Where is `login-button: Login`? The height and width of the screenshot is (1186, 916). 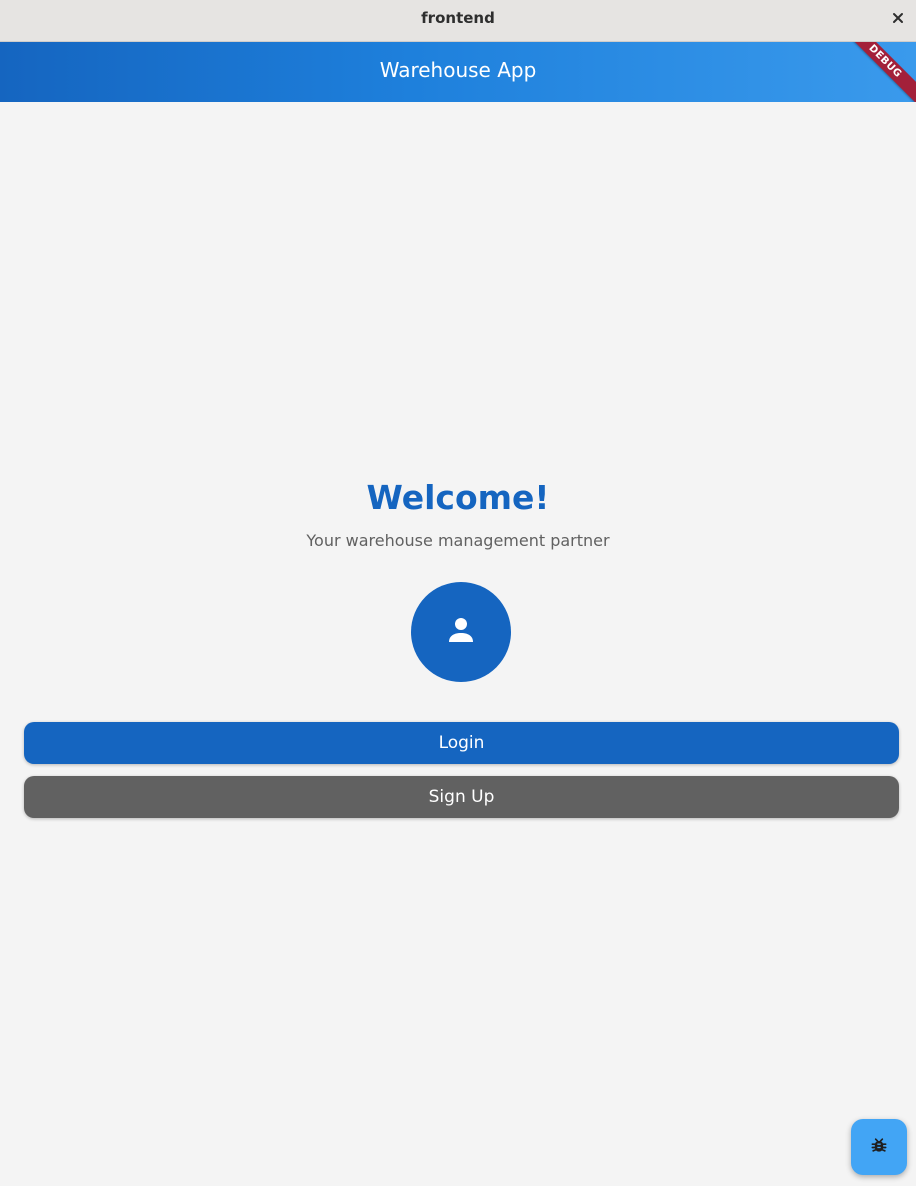 login-button: Login is located at coordinates (461, 743).